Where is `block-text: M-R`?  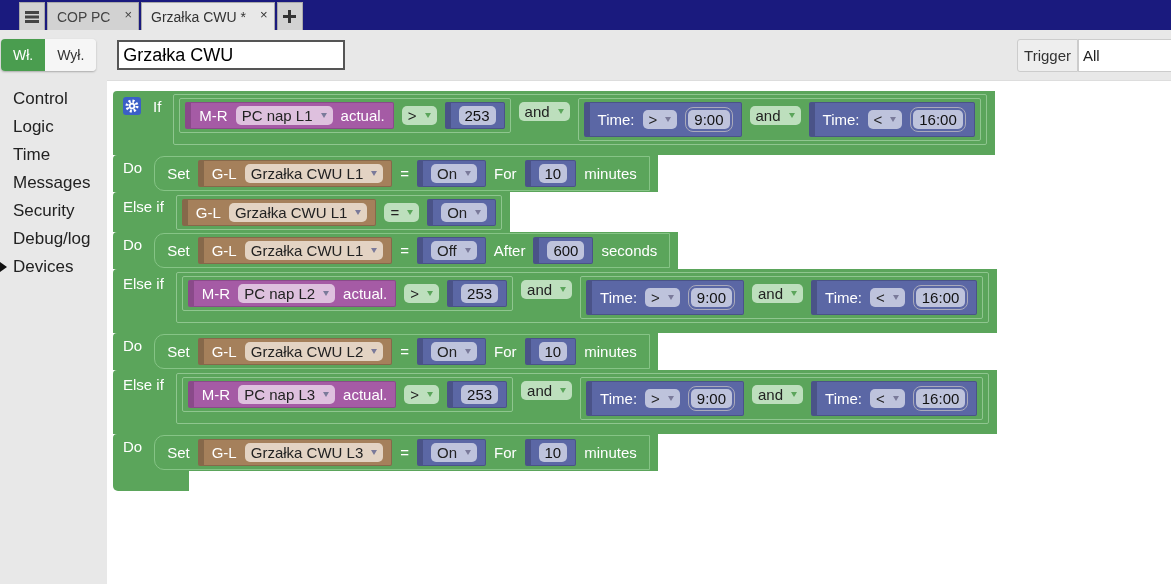
block-text: M-R is located at coordinates (216, 293).